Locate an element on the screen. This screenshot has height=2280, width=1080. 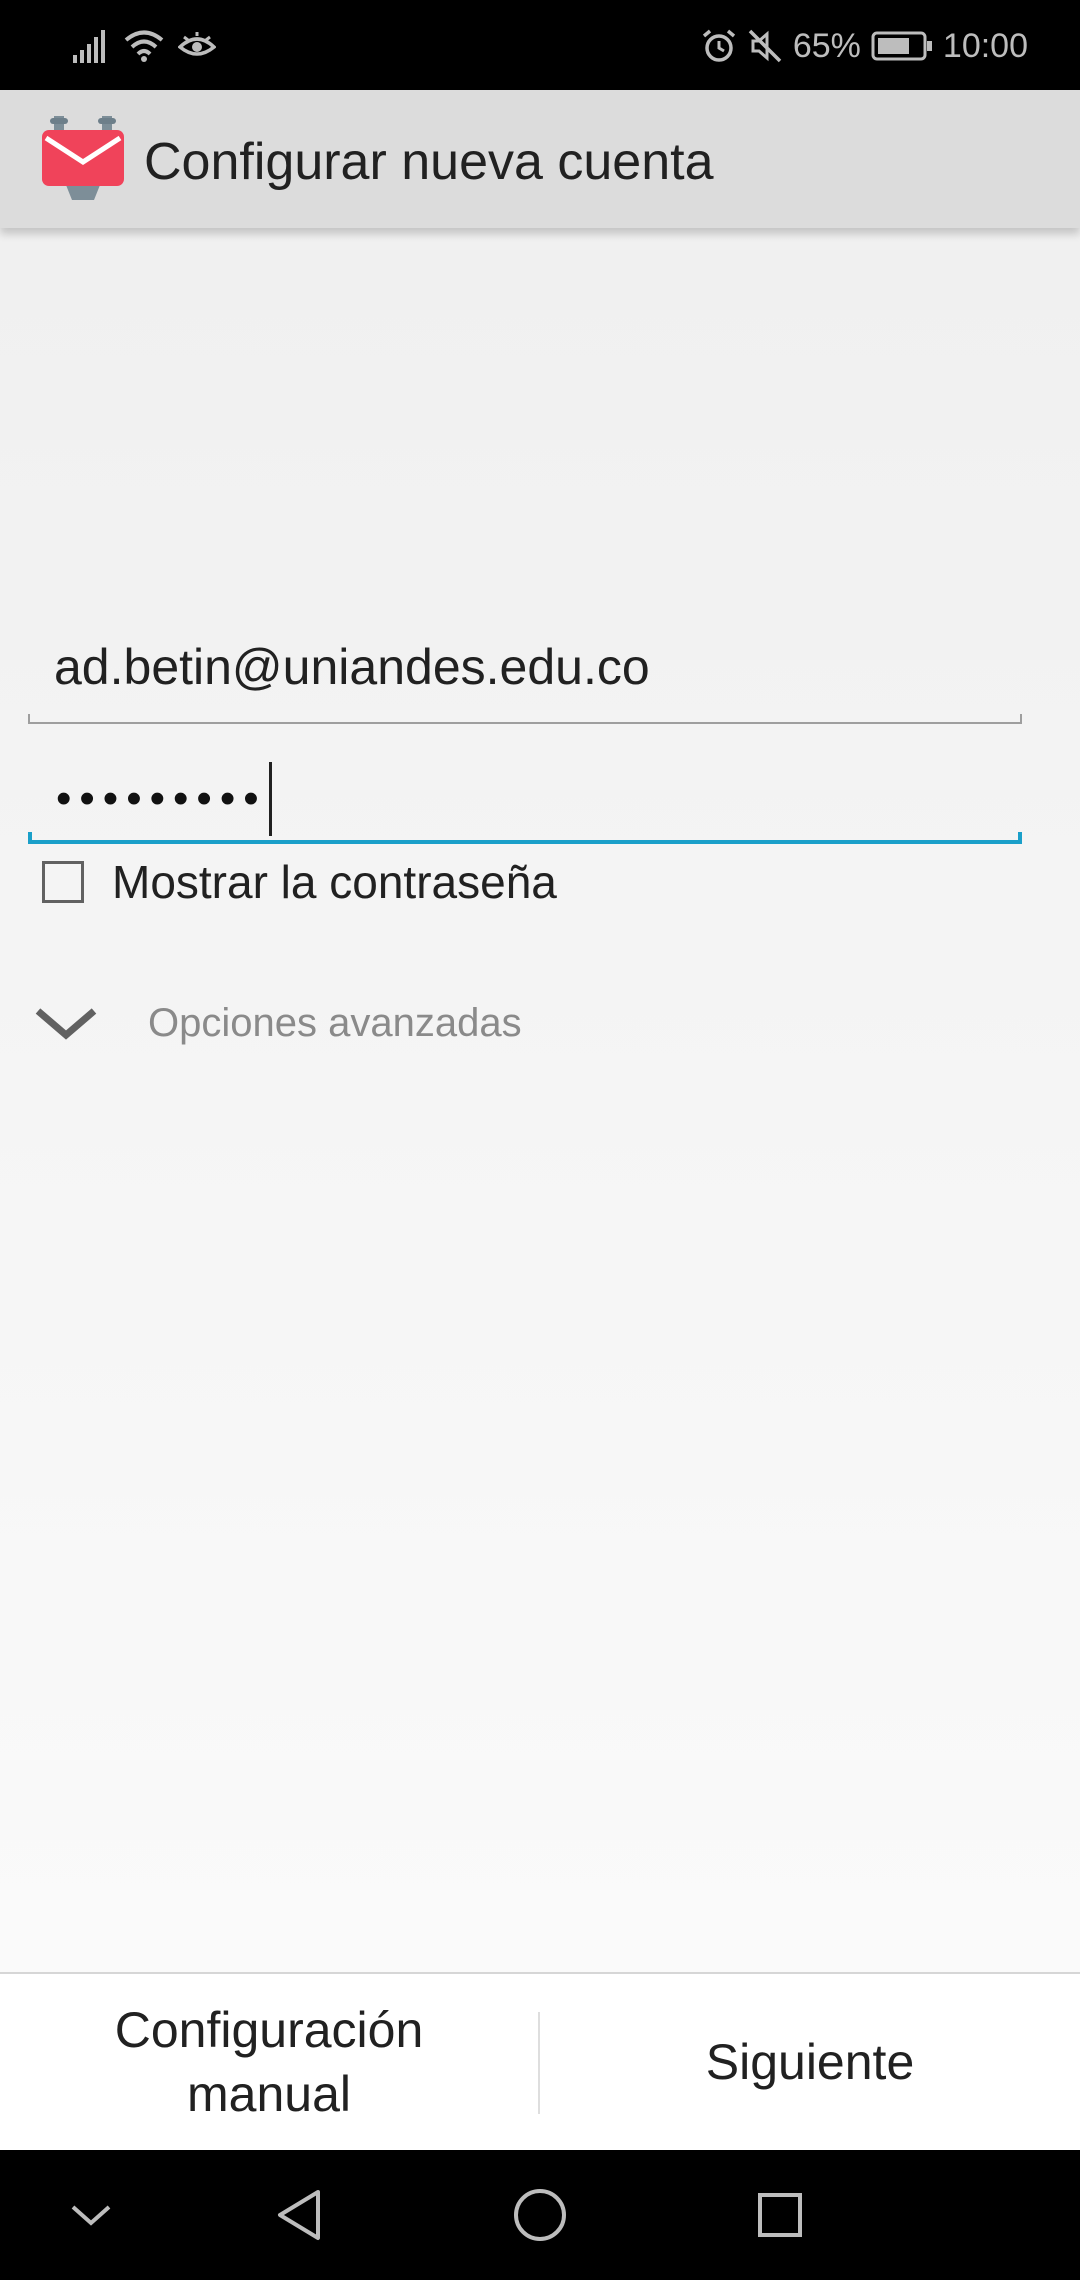
collapse-icon is located at coordinates (91, 2215).